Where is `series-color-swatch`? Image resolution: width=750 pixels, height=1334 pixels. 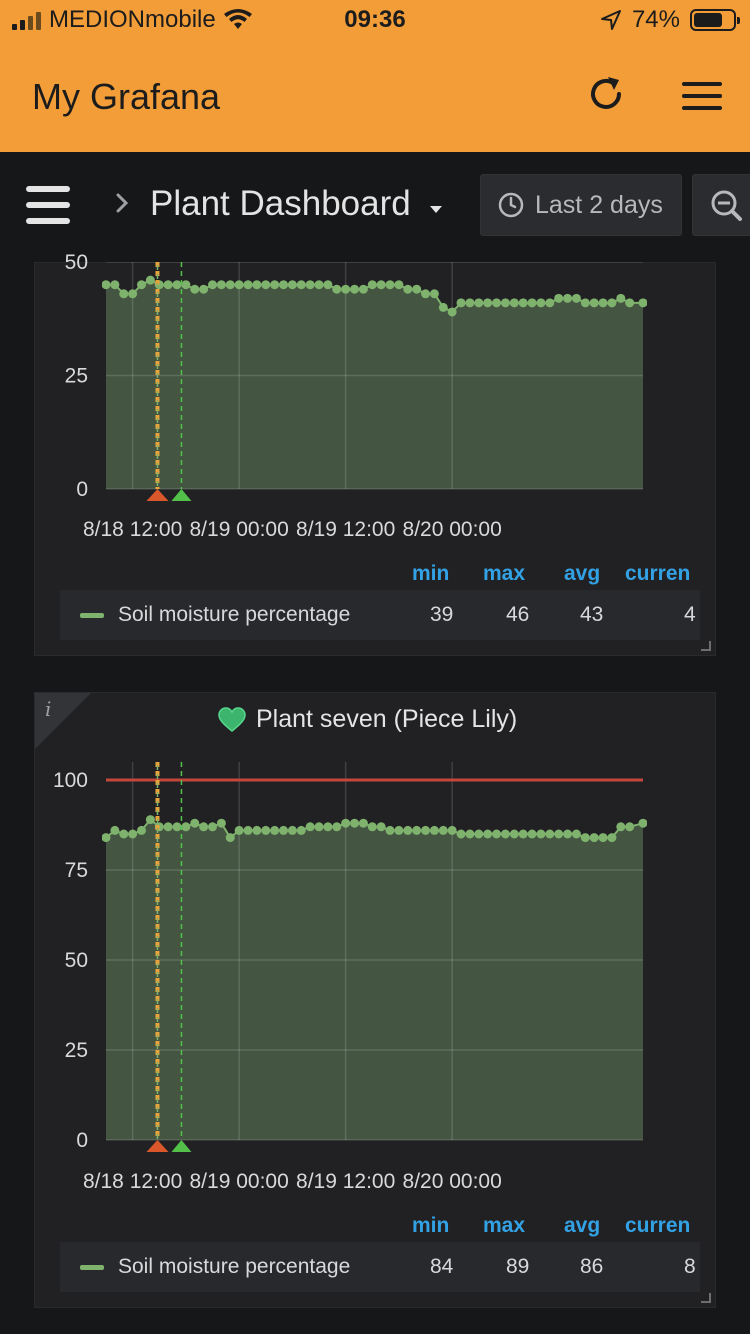
series-color-swatch is located at coordinates (92, 1267).